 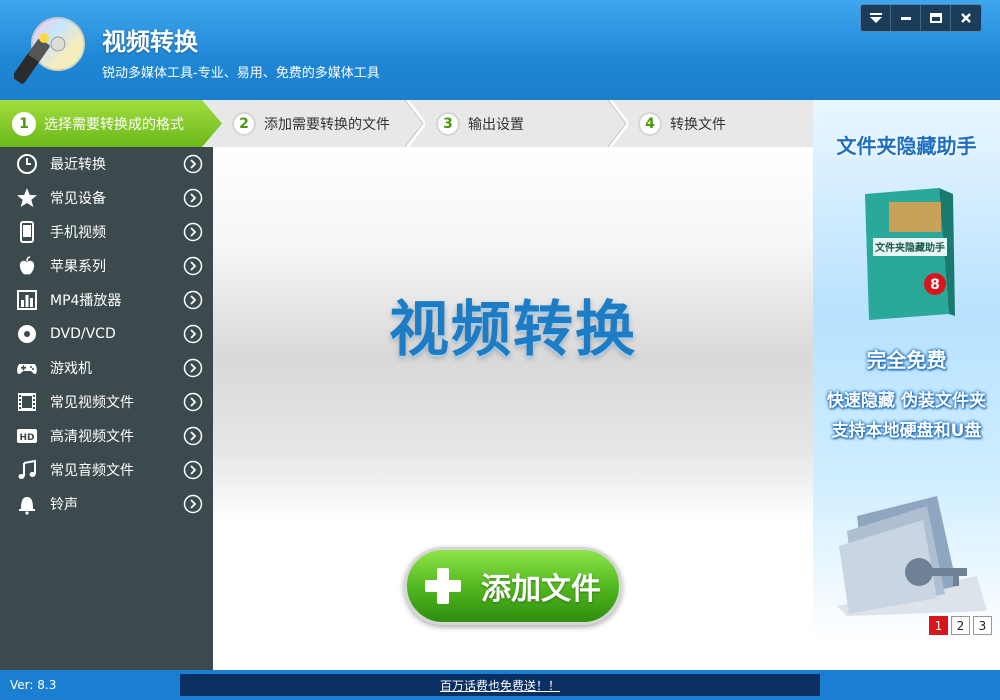 I want to click on close-icon, so click(x=966, y=18).